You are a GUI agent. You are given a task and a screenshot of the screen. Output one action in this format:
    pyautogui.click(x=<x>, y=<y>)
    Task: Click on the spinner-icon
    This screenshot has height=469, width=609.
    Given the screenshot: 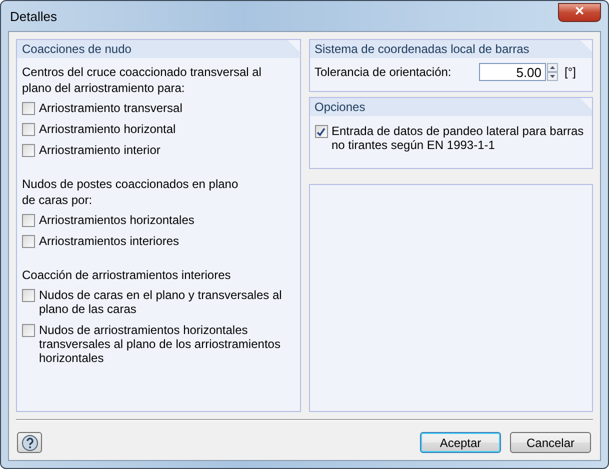 What is the action you would take?
    pyautogui.click(x=552, y=72)
    